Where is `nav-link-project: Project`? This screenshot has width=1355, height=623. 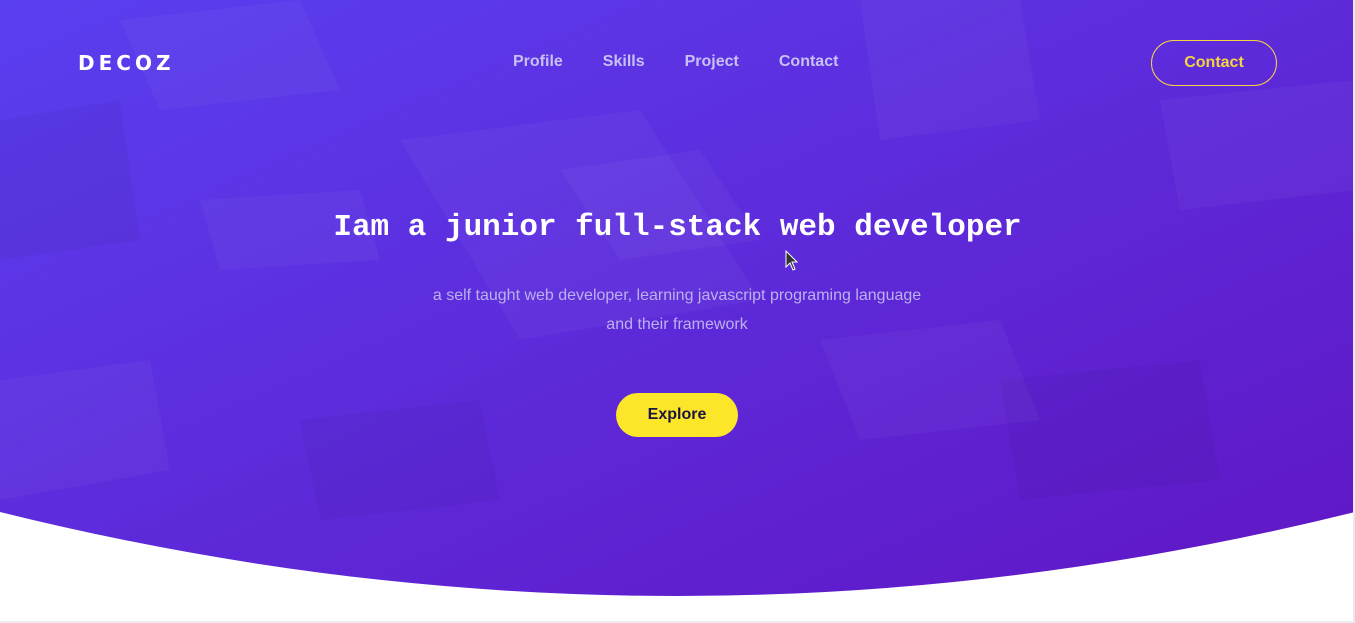 nav-link-project: Project is located at coordinates (712, 62).